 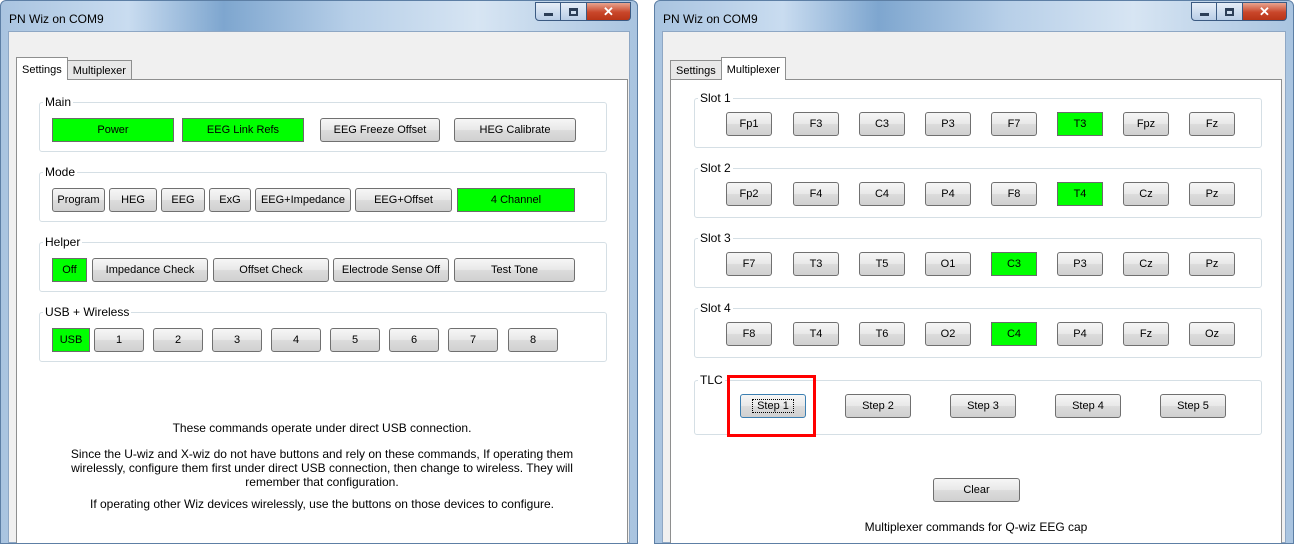 I want to click on slot-3-cz-button: Cz, so click(x=1146, y=264).